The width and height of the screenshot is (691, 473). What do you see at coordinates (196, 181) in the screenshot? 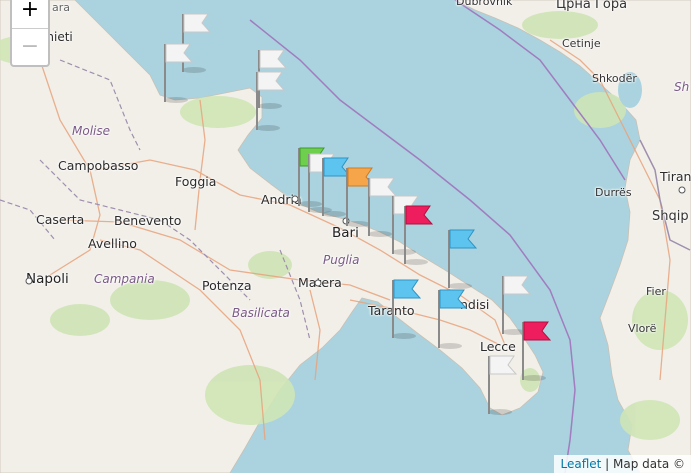
I see `label-foggia: Foggia` at bounding box center [196, 181].